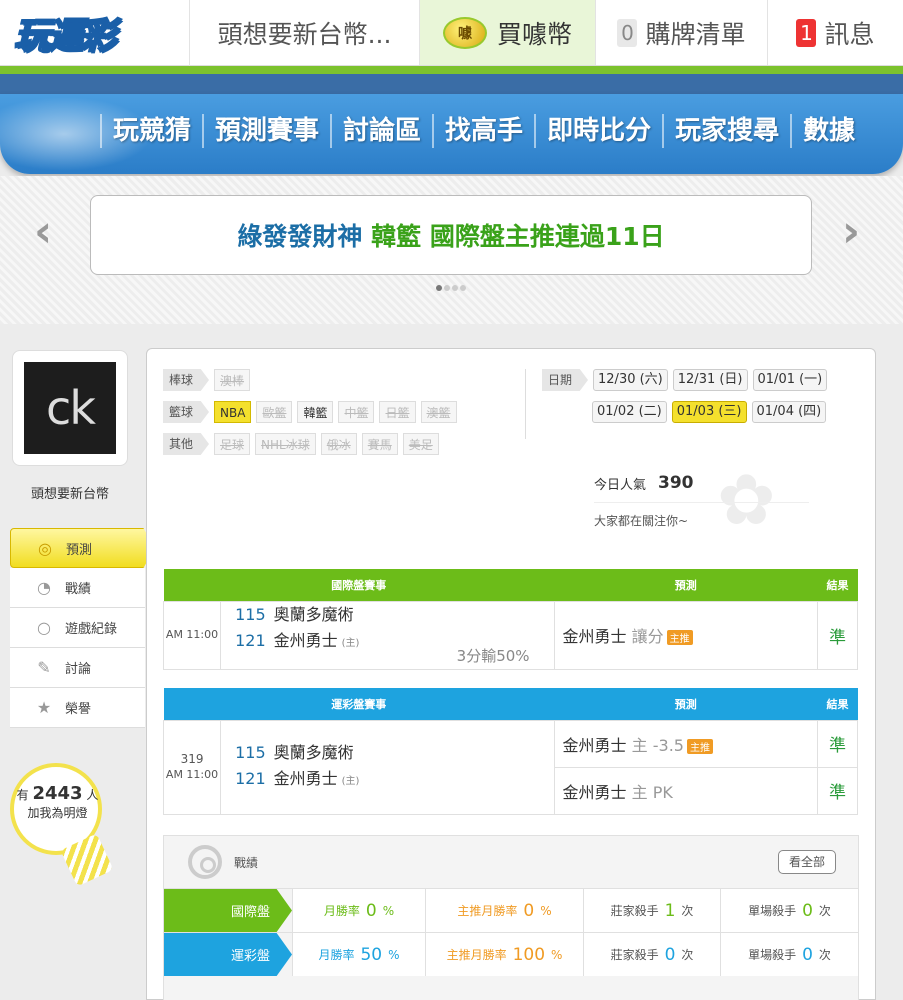  Describe the element at coordinates (451, 288) in the screenshot. I see `banner-pager` at that location.